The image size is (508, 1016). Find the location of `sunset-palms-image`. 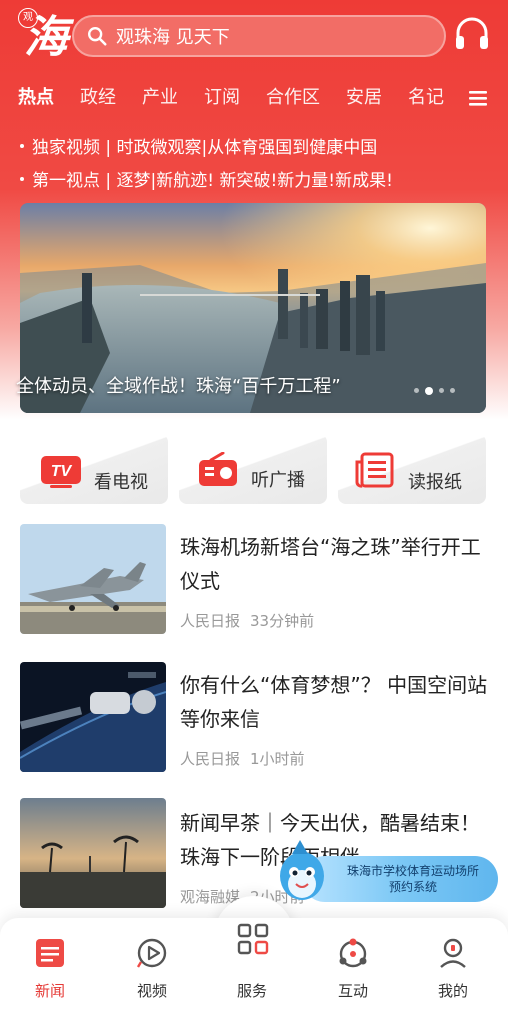

sunset-palms-image is located at coordinates (93, 853).